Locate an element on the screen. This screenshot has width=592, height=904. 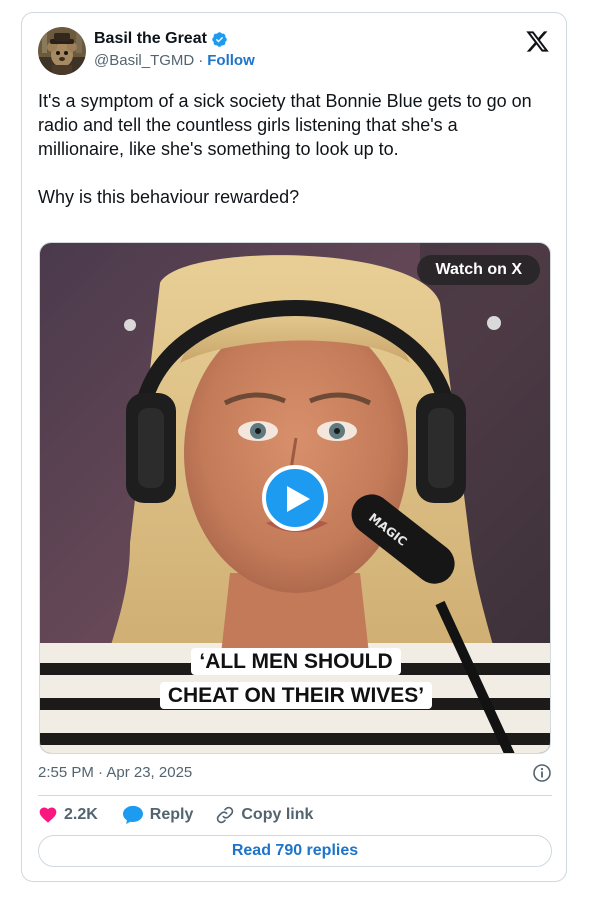
author-handle-row: @Basil_TGMD · Follow is located at coordinates (174, 61).